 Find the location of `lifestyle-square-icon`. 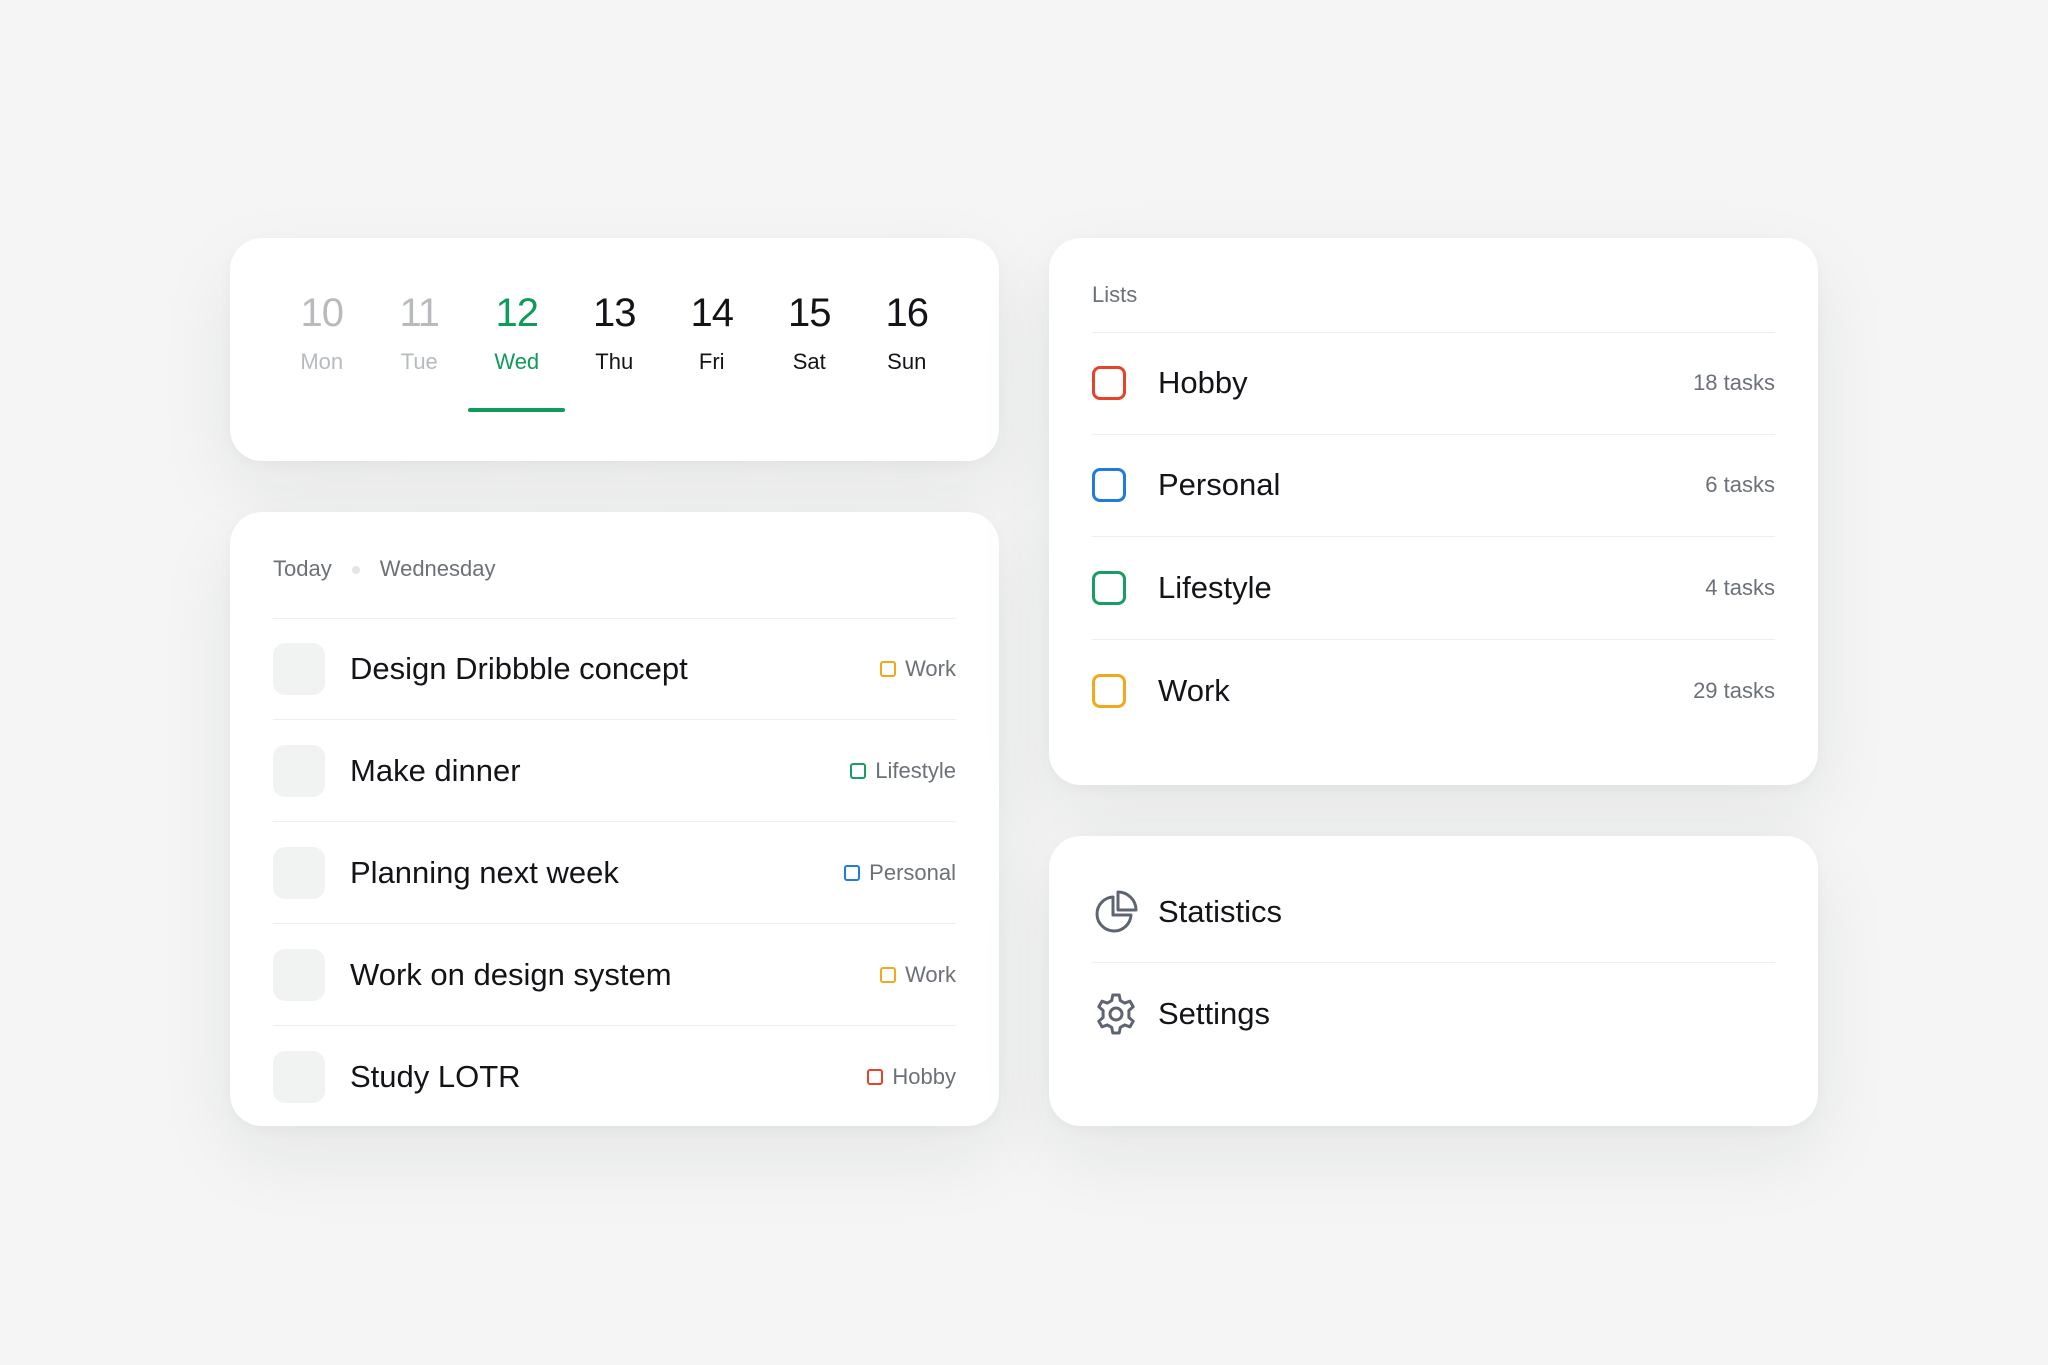

lifestyle-square-icon is located at coordinates (1109, 587).